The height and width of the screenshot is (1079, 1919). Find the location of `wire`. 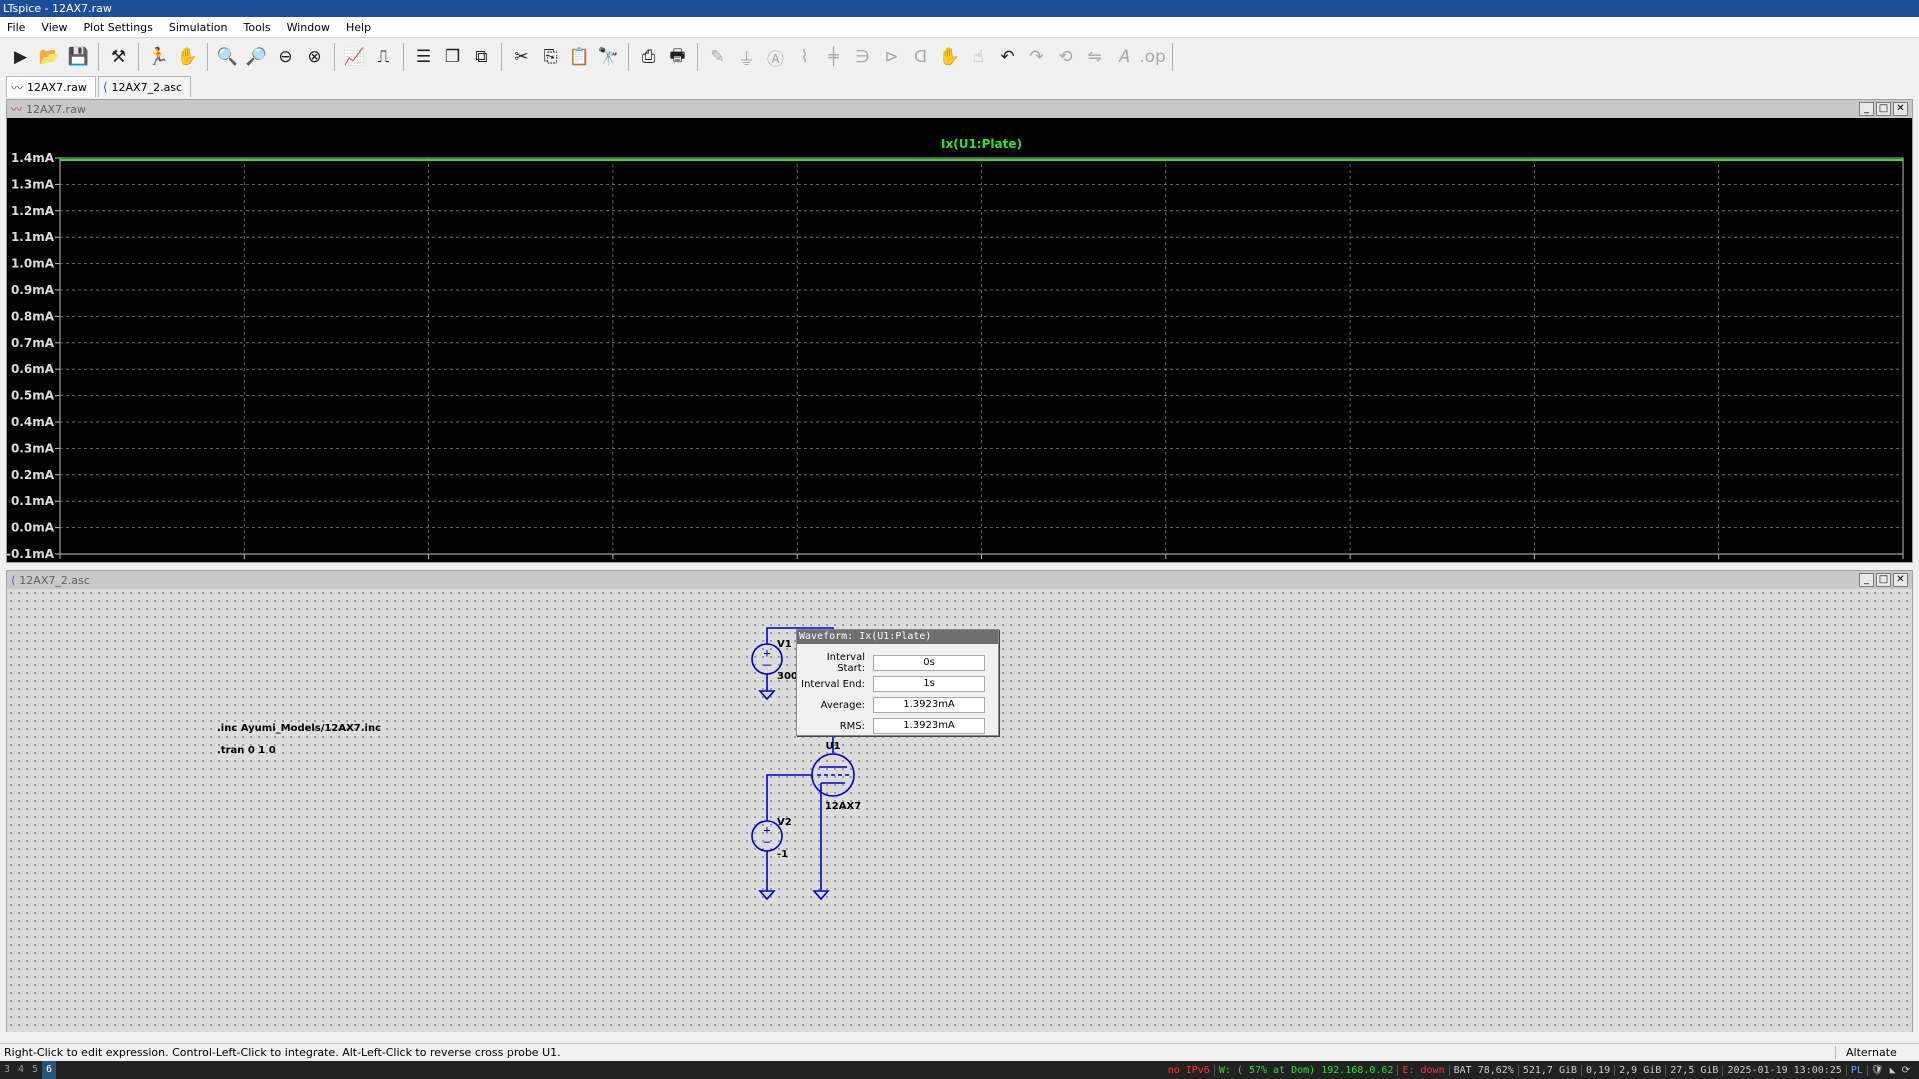

wire is located at coordinates (789, 797).